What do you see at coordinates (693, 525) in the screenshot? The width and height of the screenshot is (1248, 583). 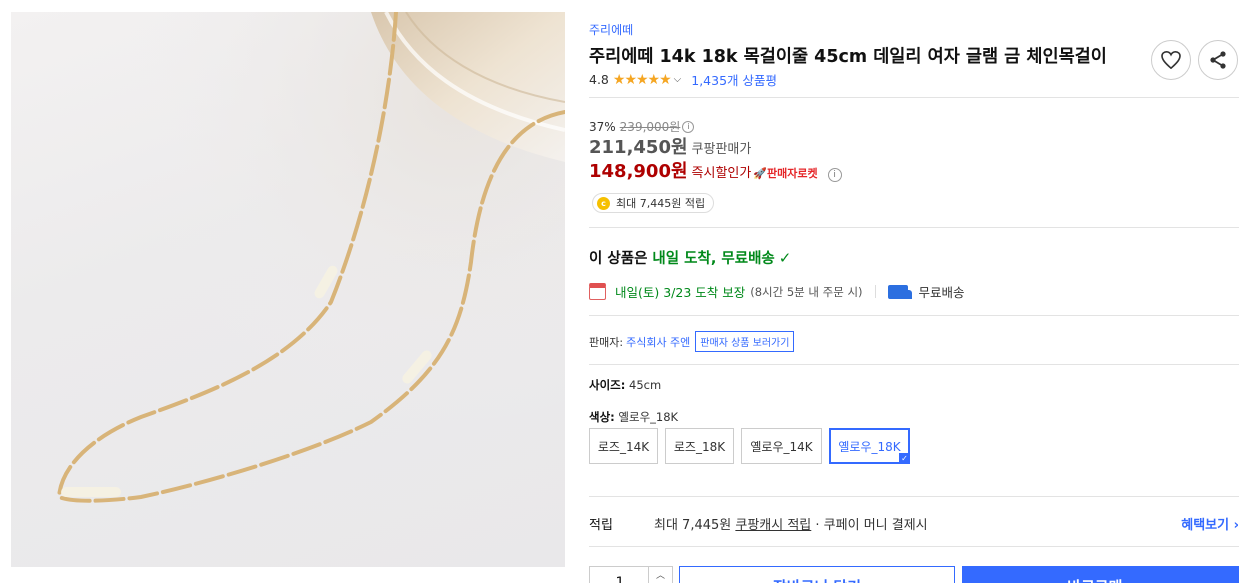 I see `reward-amount: 최대 7,445원` at bounding box center [693, 525].